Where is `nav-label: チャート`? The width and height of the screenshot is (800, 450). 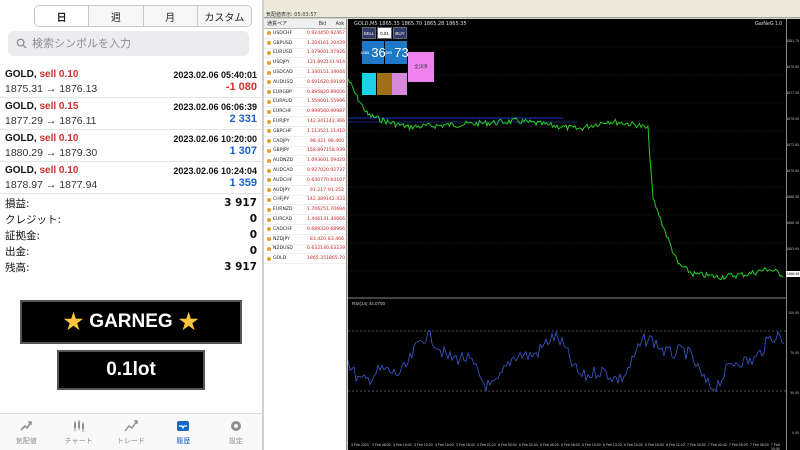
nav-label: チャート is located at coordinates (78, 441).